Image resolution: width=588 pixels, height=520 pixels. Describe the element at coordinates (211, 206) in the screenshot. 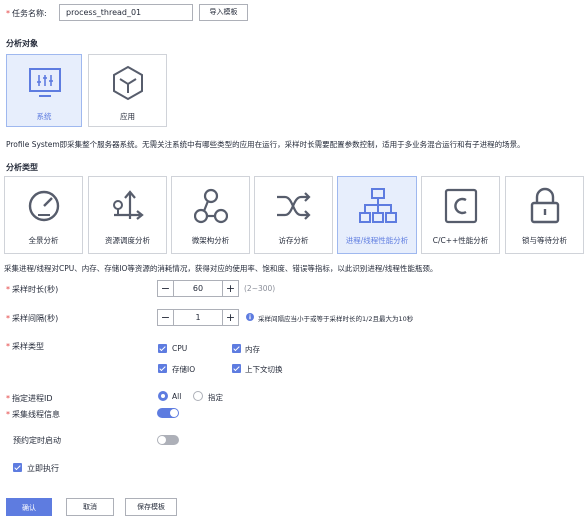

I see `microarch-icon` at that location.